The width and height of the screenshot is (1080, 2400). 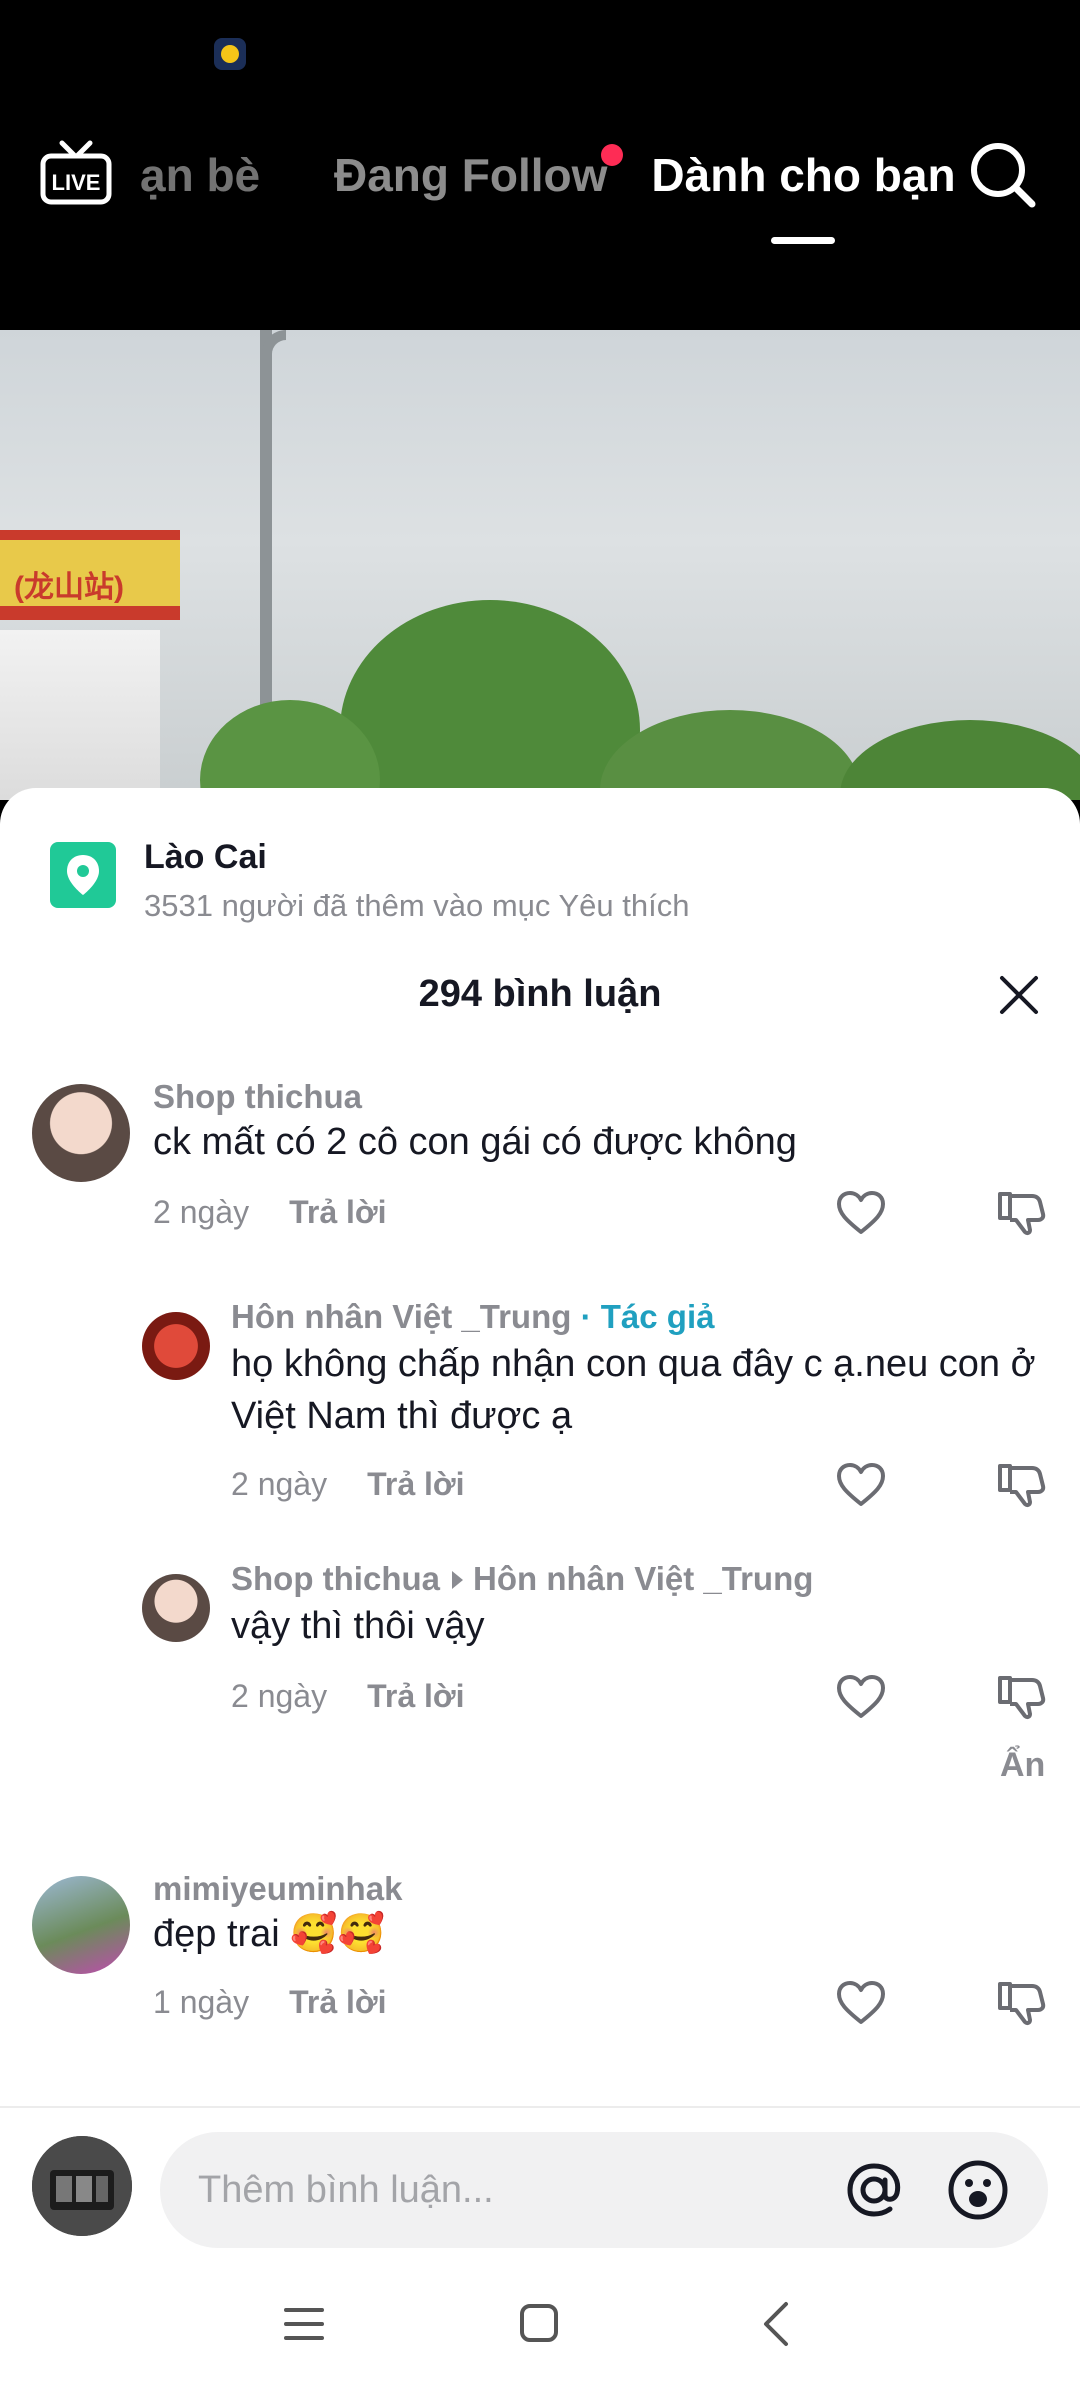 What do you see at coordinates (358, 1626) in the screenshot?
I see `comment-text: vậy thì thôi vậy` at bounding box center [358, 1626].